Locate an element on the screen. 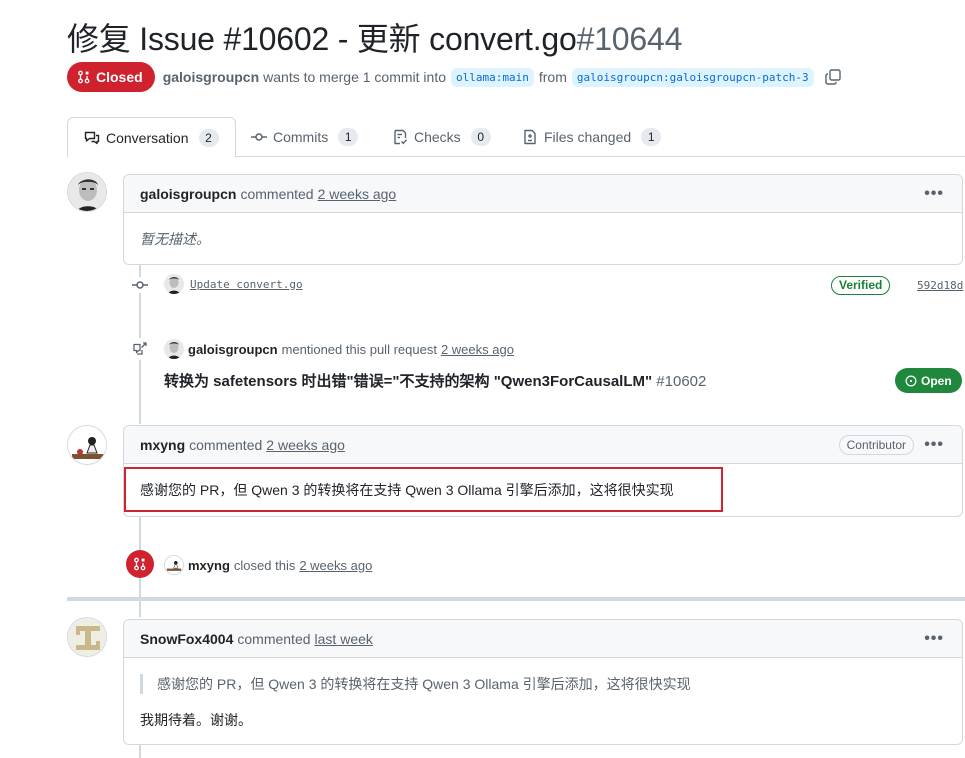 Image resolution: width=965 pixels, height=758 pixels. file-diff-icon is located at coordinates (530, 137).